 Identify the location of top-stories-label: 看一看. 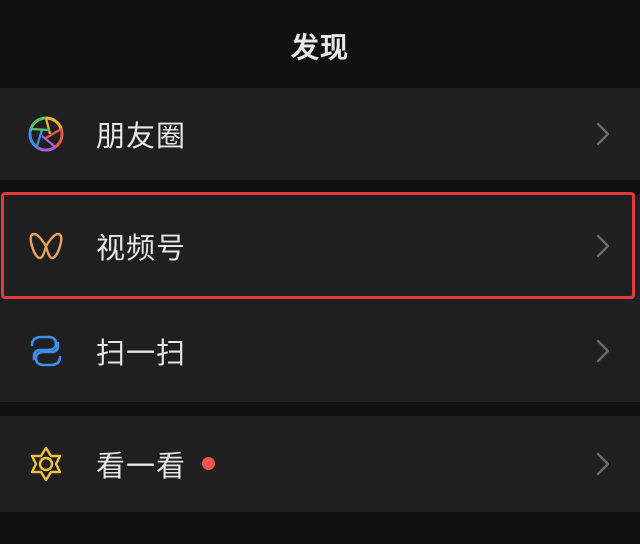
(141, 466).